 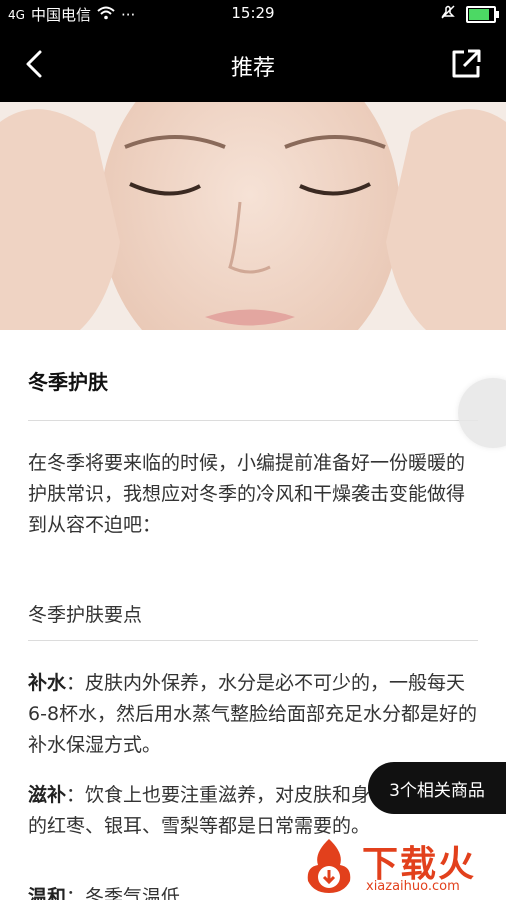 I want to click on floating-assist-button, so click(x=482, y=413).